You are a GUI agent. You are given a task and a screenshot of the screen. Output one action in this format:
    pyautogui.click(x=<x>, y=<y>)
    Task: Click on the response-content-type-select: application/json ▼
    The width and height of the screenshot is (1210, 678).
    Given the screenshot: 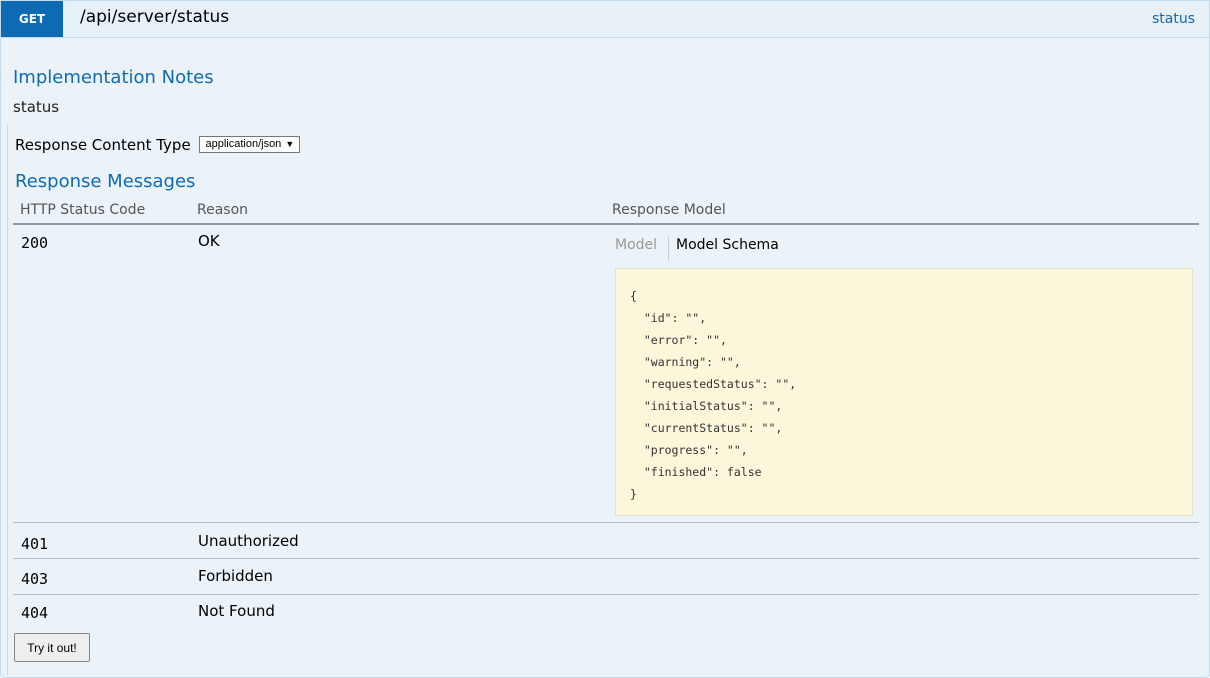 What is the action you would take?
    pyautogui.click(x=250, y=144)
    